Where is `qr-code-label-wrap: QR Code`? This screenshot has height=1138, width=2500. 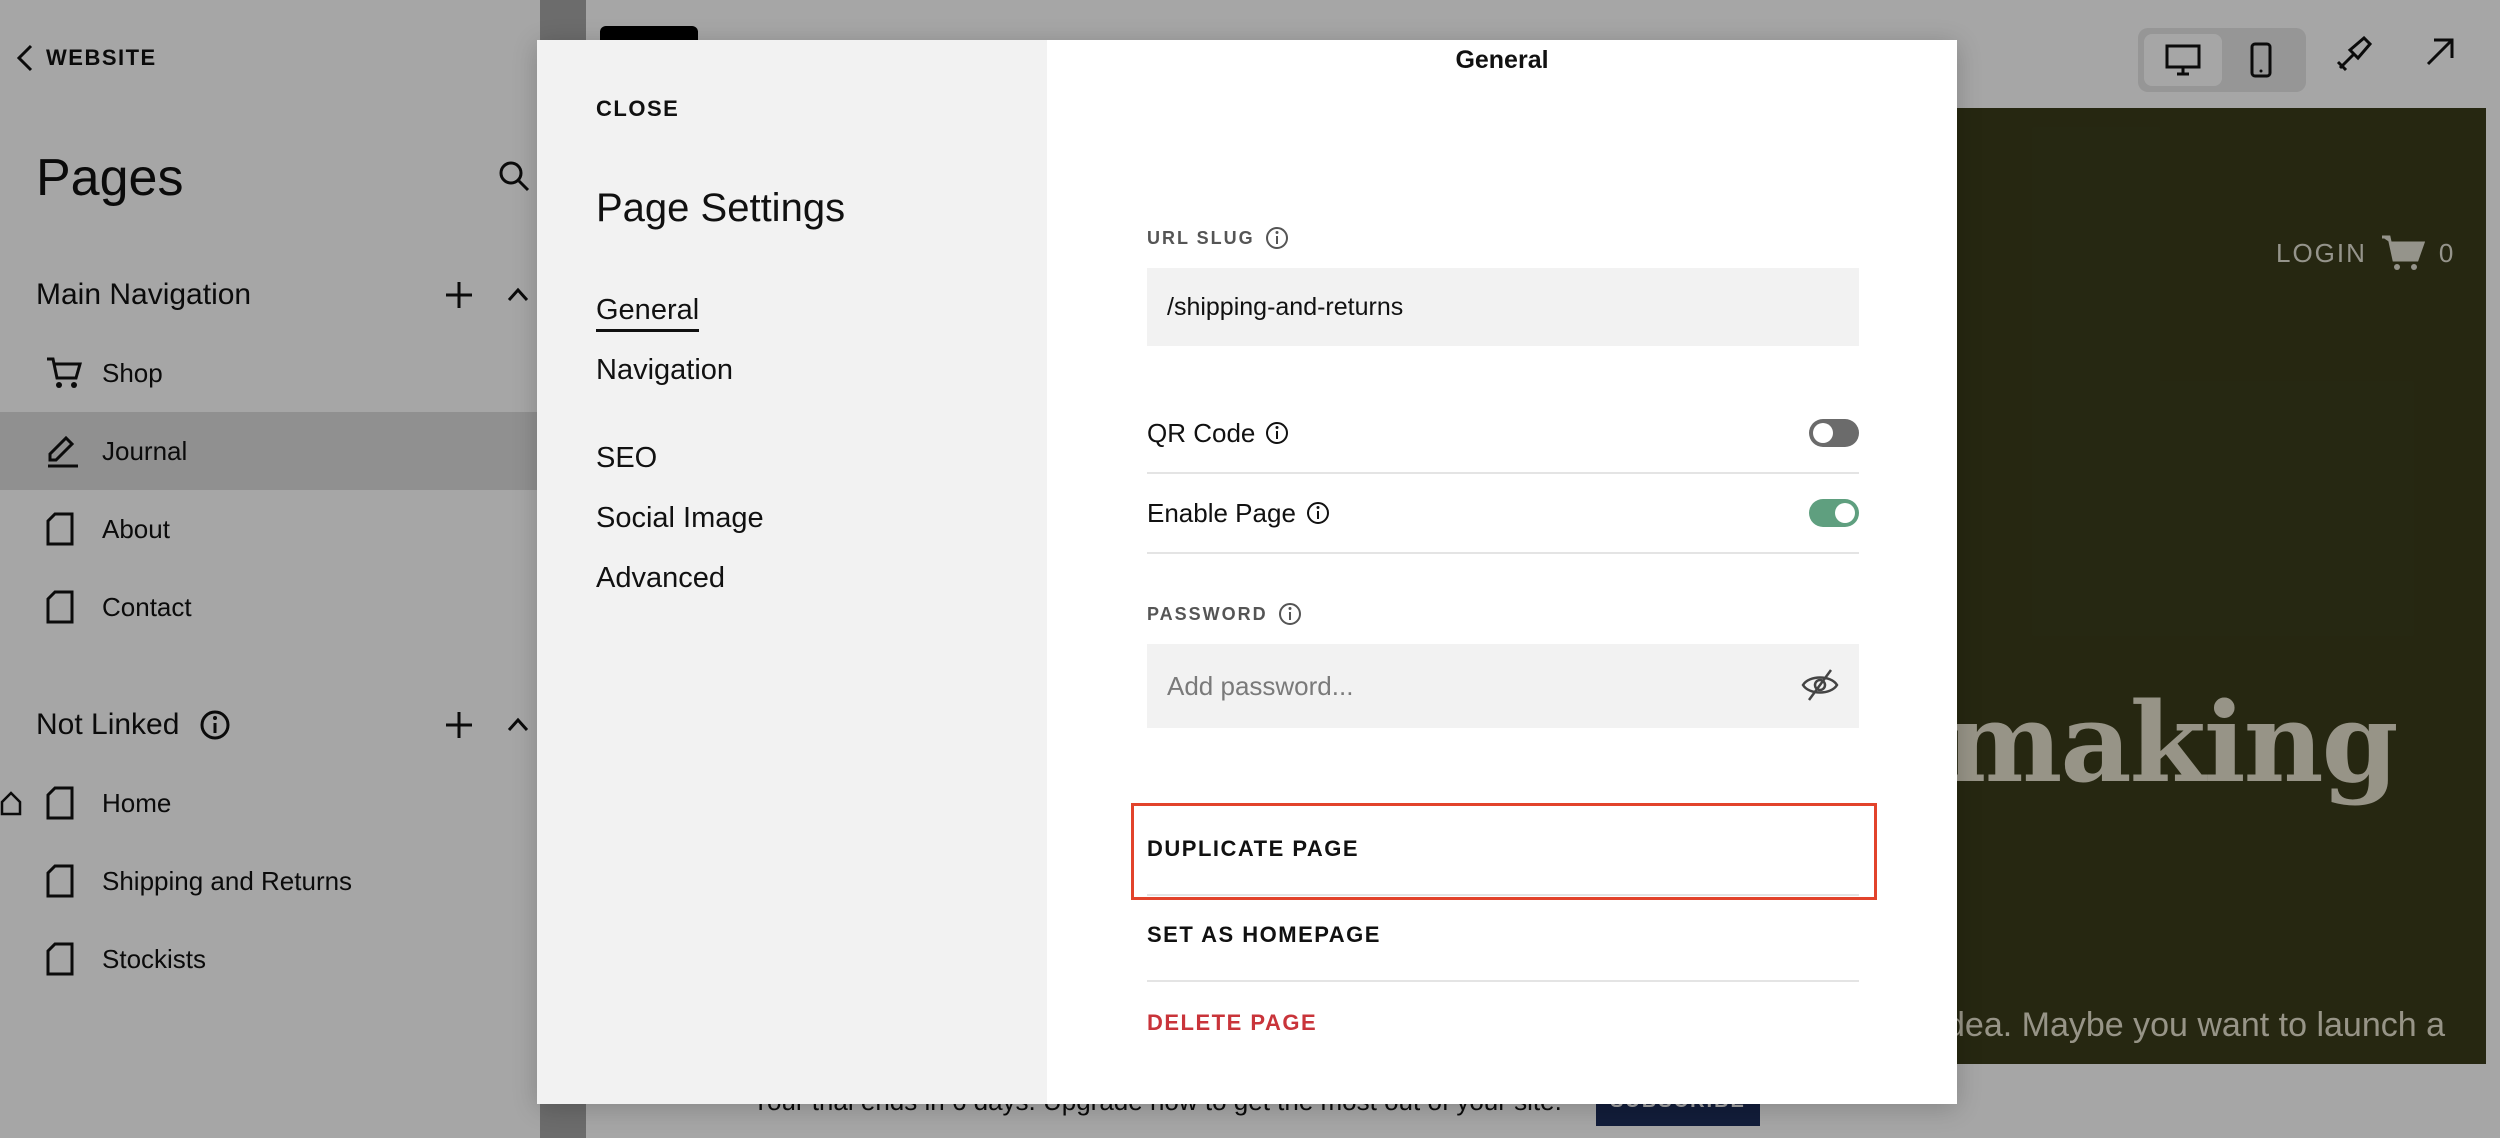
qr-code-label-wrap: QR Code is located at coordinates (1218, 433).